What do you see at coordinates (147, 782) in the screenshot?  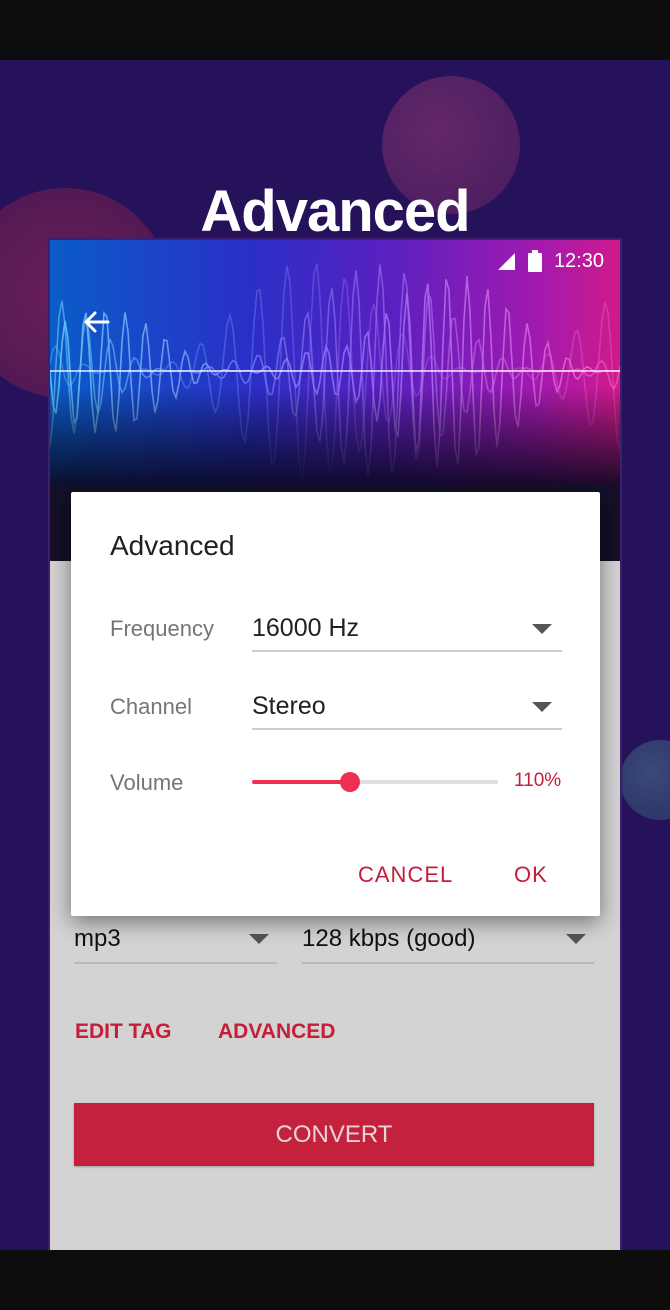 I see `volume-label: Volume` at bounding box center [147, 782].